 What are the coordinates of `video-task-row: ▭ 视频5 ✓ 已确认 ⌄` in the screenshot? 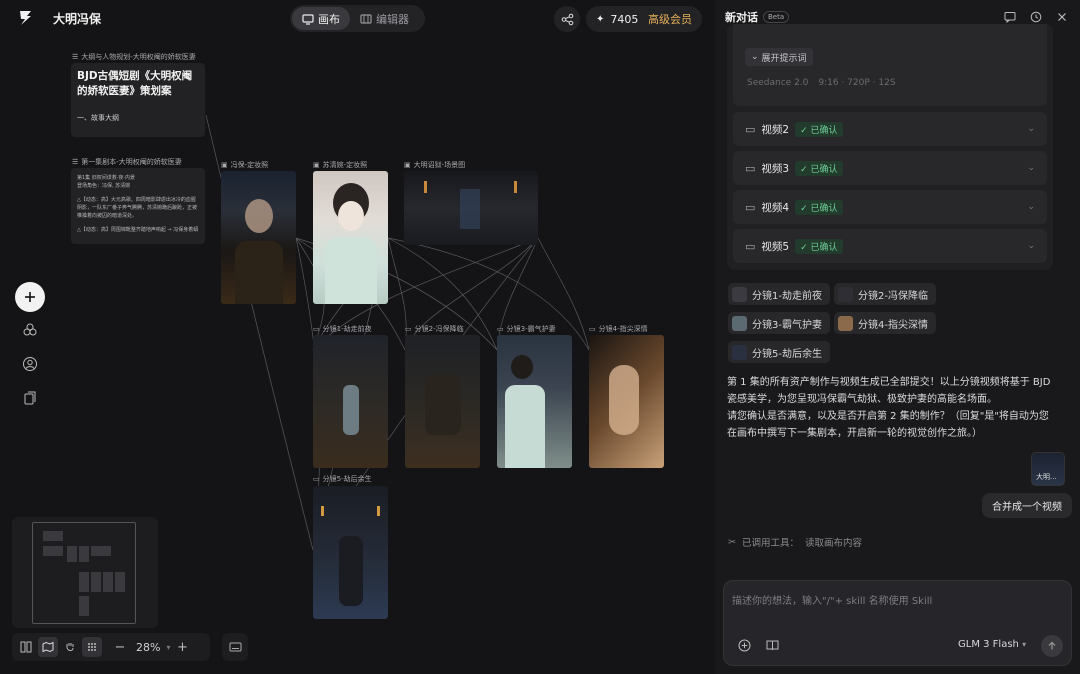 It's located at (890, 246).